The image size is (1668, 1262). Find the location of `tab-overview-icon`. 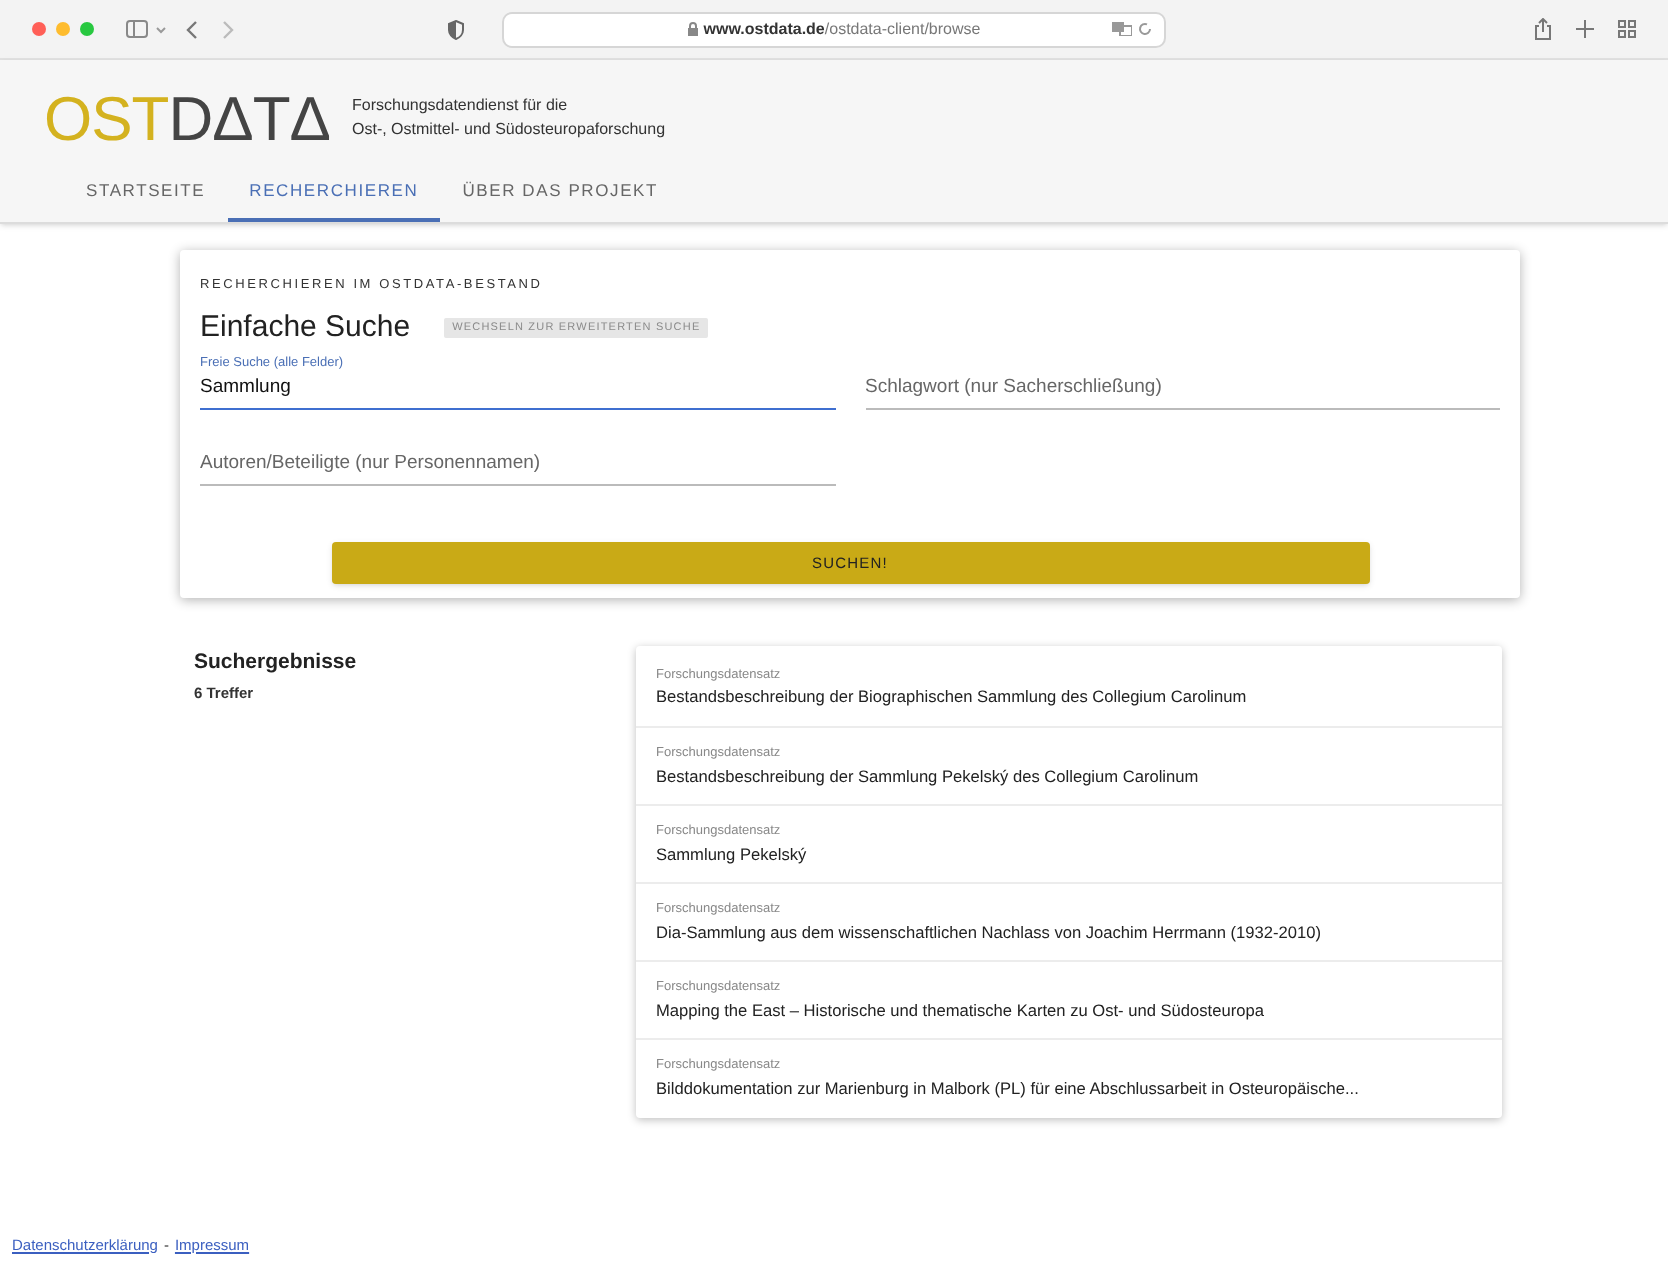

tab-overview-icon is located at coordinates (1627, 29).